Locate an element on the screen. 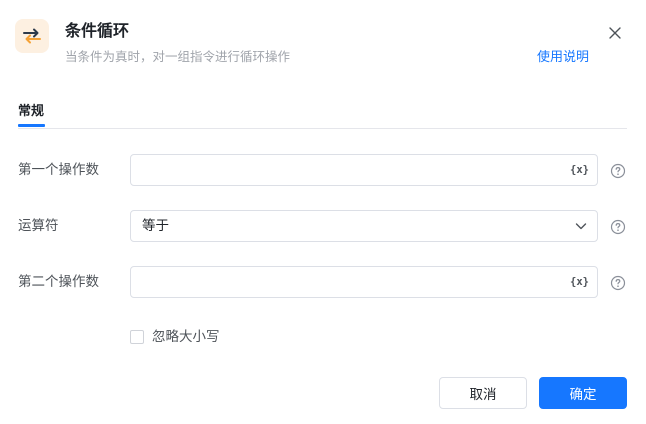 The height and width of the screenshot is (424, 646). dialog-title: 条件循环 is located at coordinates (97, 30).